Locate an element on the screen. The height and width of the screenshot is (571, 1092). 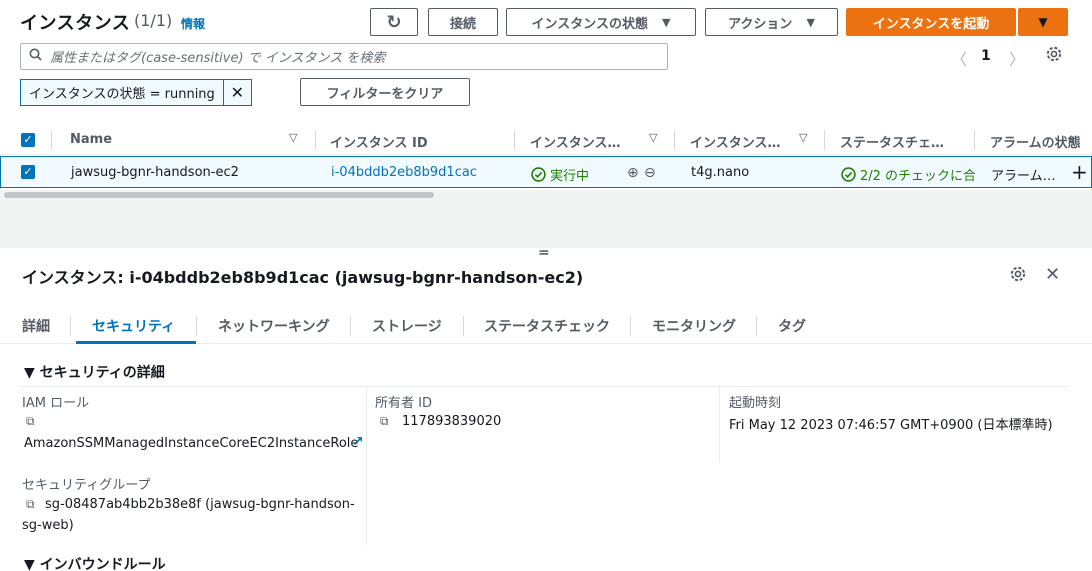
column-header-instance-id: インスタンス ID is located at coordinates (379, 141).